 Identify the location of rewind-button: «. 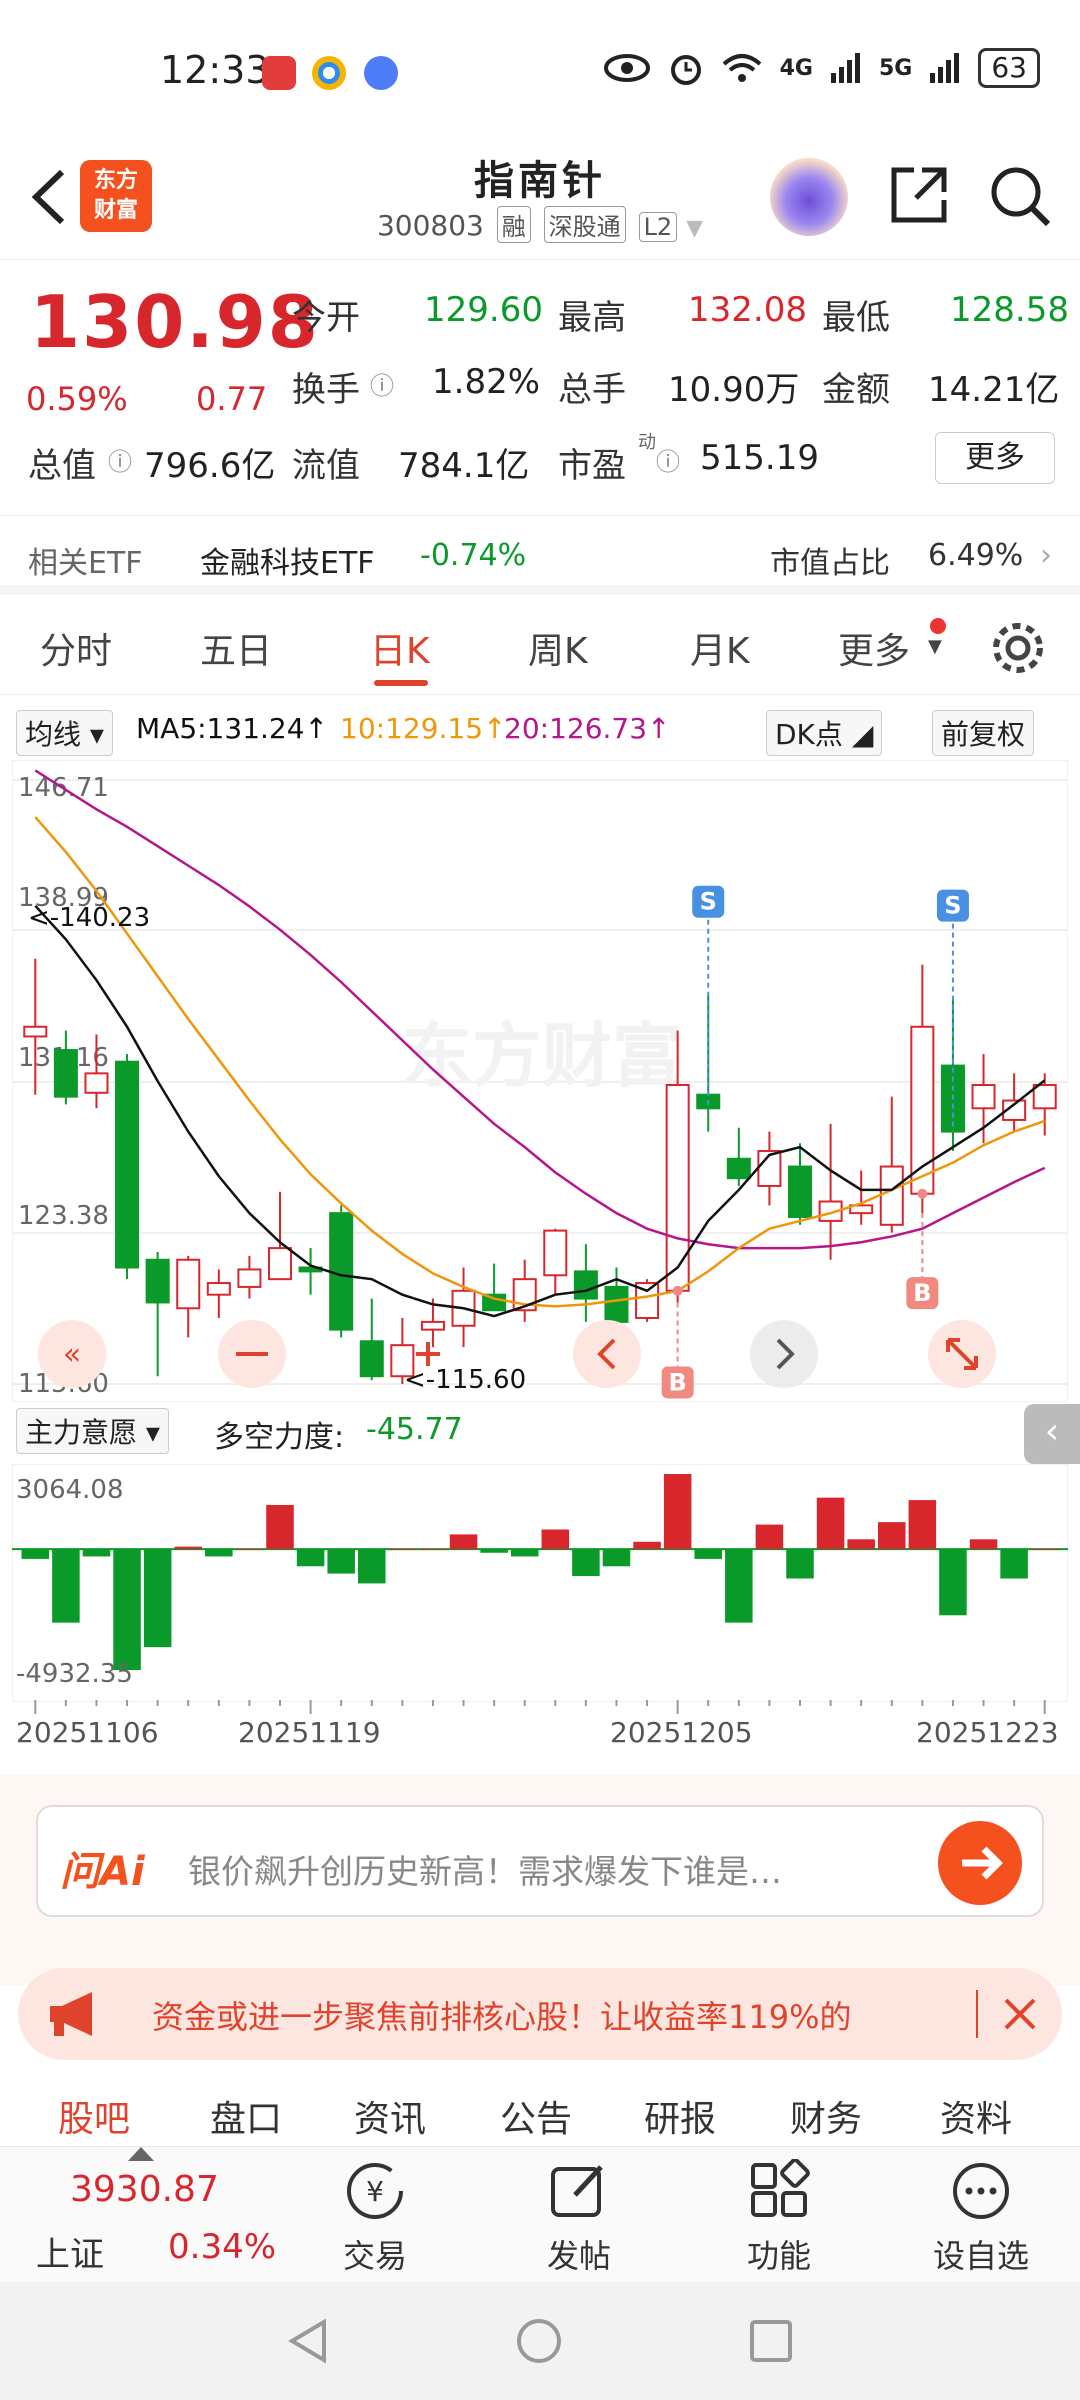
(72, 1354).